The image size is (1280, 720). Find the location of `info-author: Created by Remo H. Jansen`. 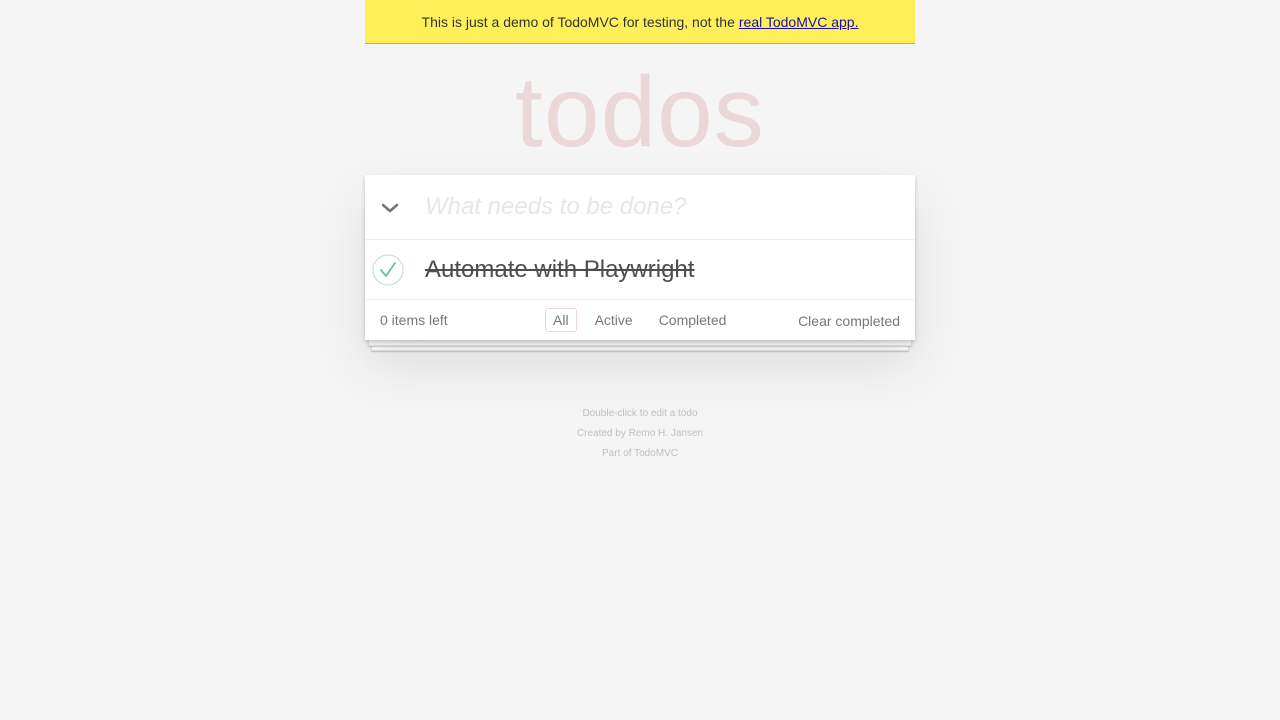

info-author: Created by Remo H. Jansen is located at coordinates (640, 433).